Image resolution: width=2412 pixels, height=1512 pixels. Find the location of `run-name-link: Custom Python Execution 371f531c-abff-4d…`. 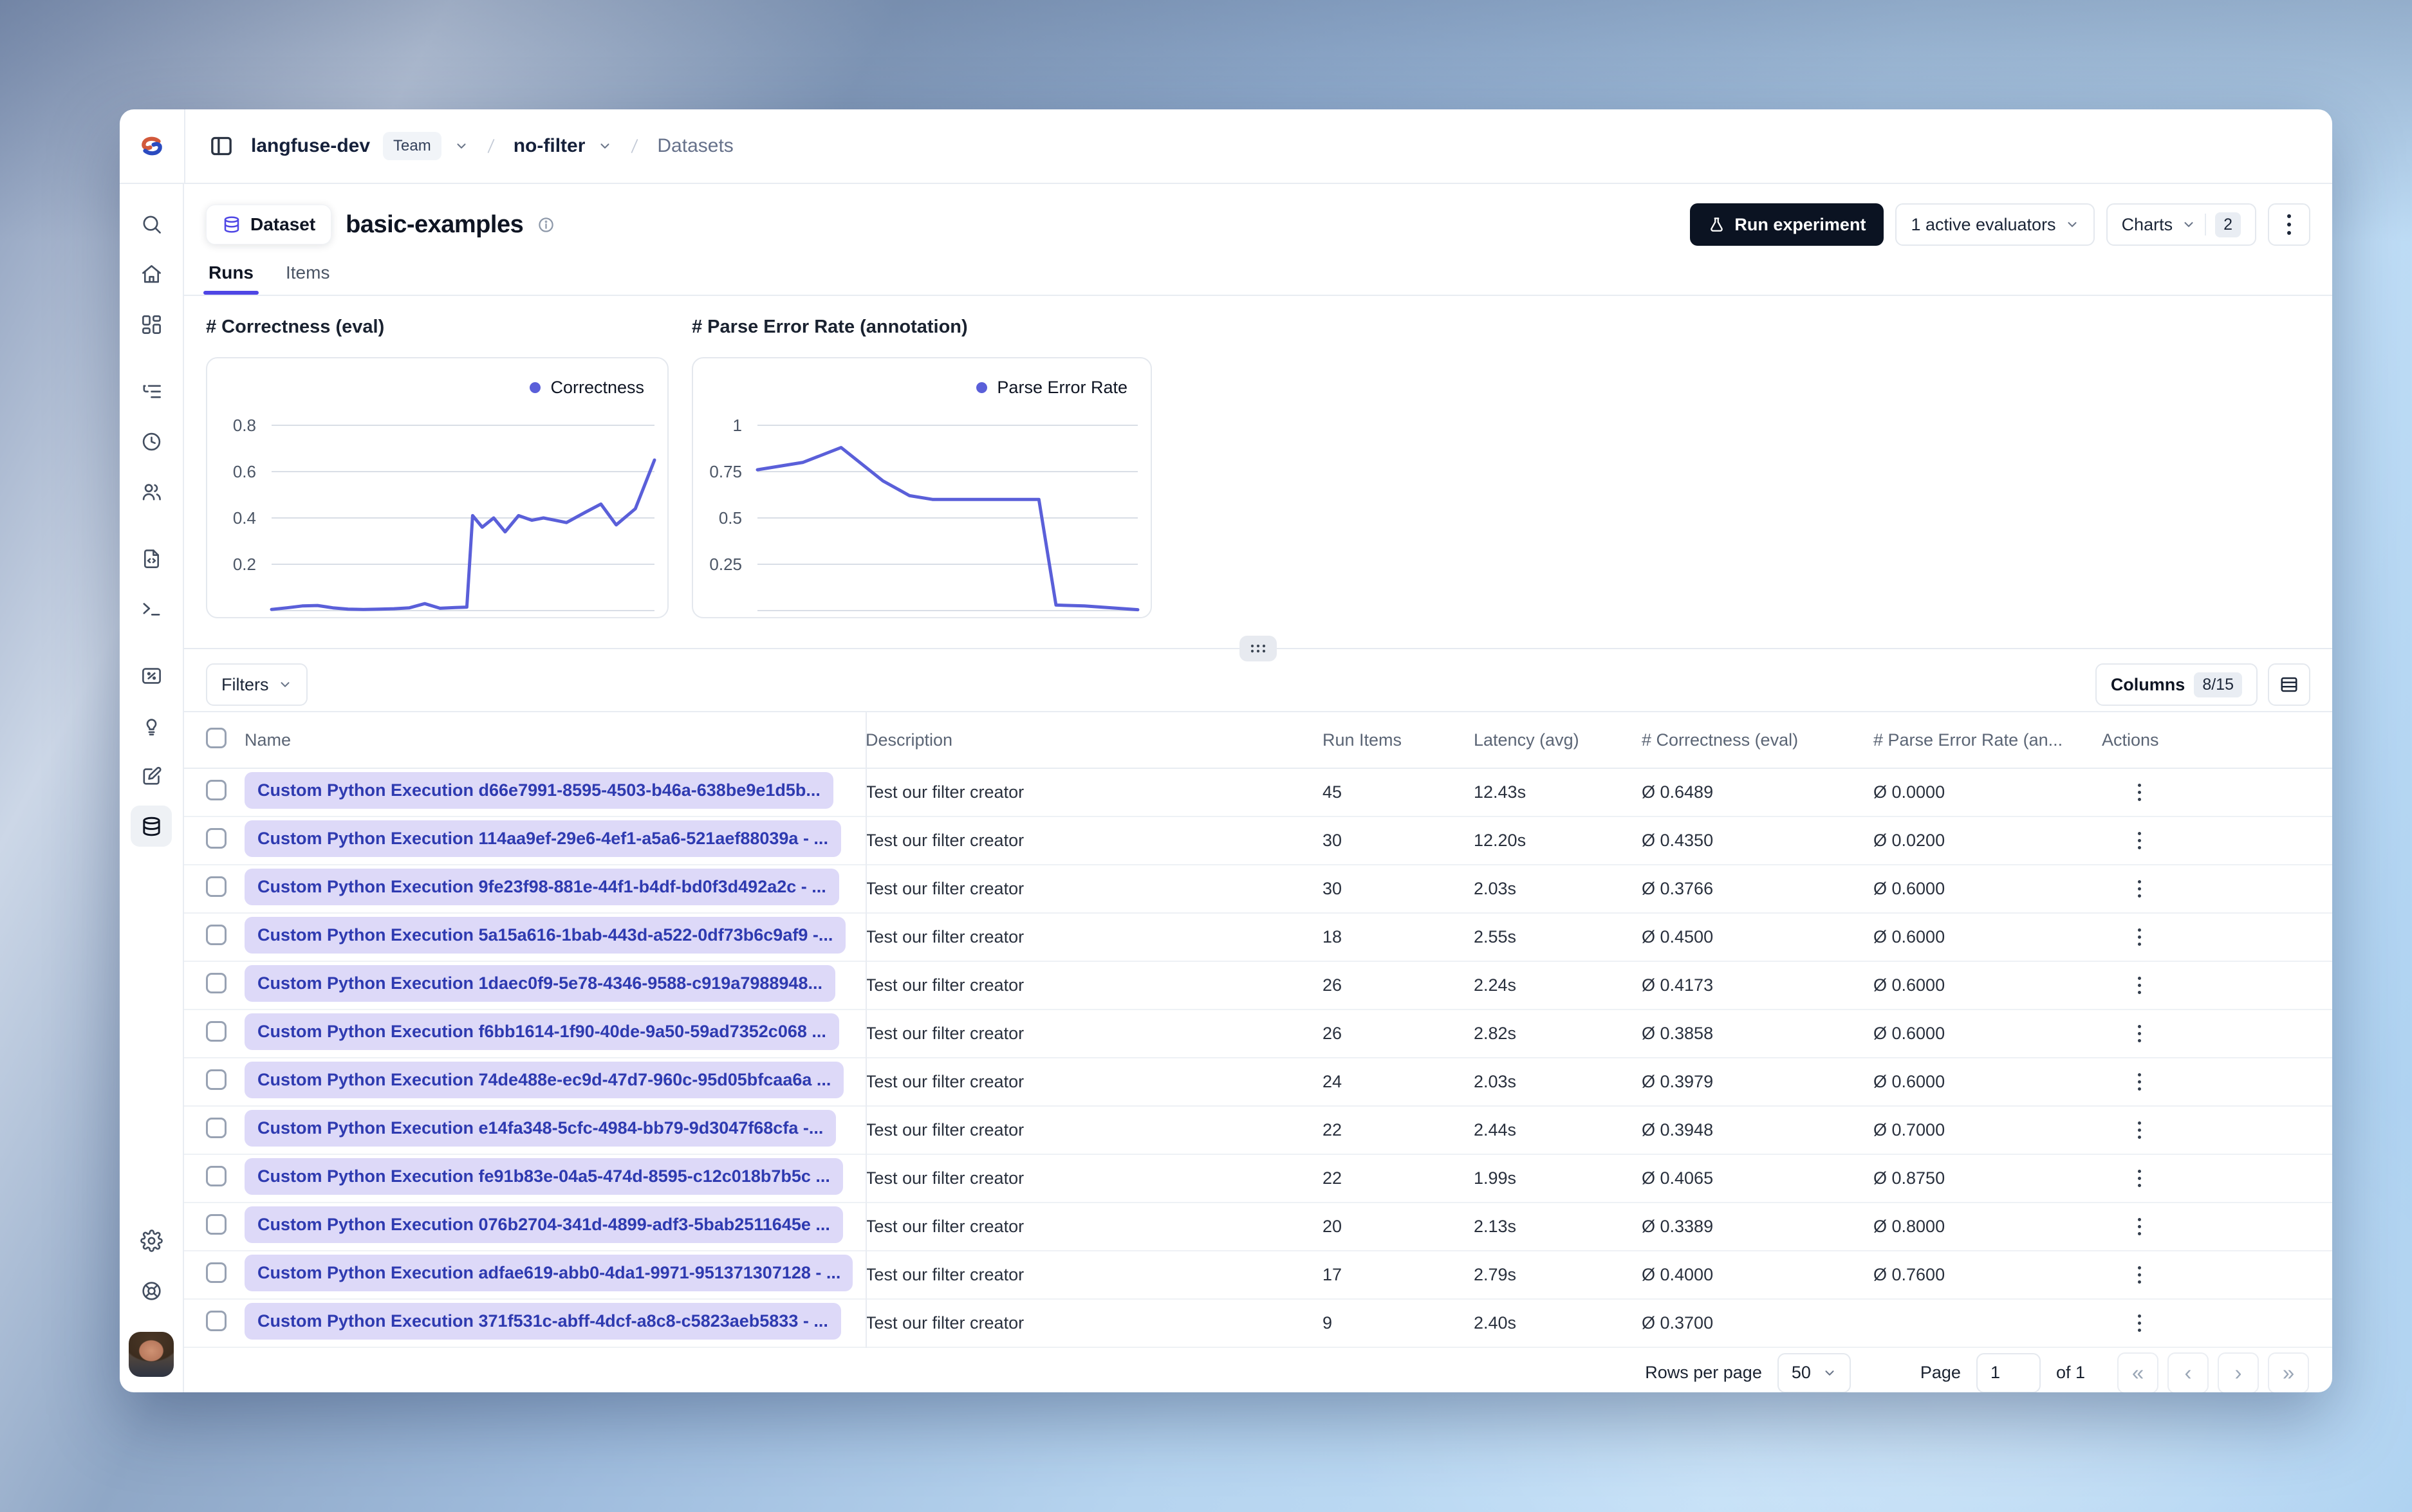

run-name-link: Custom Python Execution 371f531c-abff-4d… is located at coordinates (543, 1321).